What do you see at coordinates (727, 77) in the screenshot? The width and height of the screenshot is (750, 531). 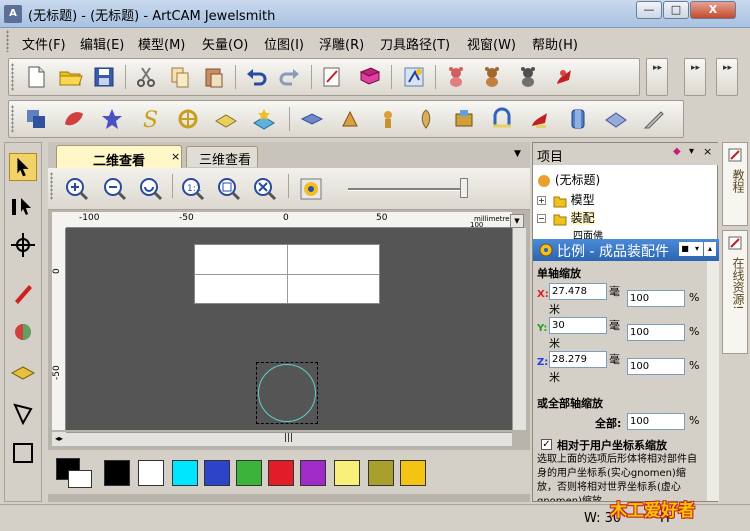 I see `toolbar-overflow-3: ▸▸` at bounding box center [727, 77].